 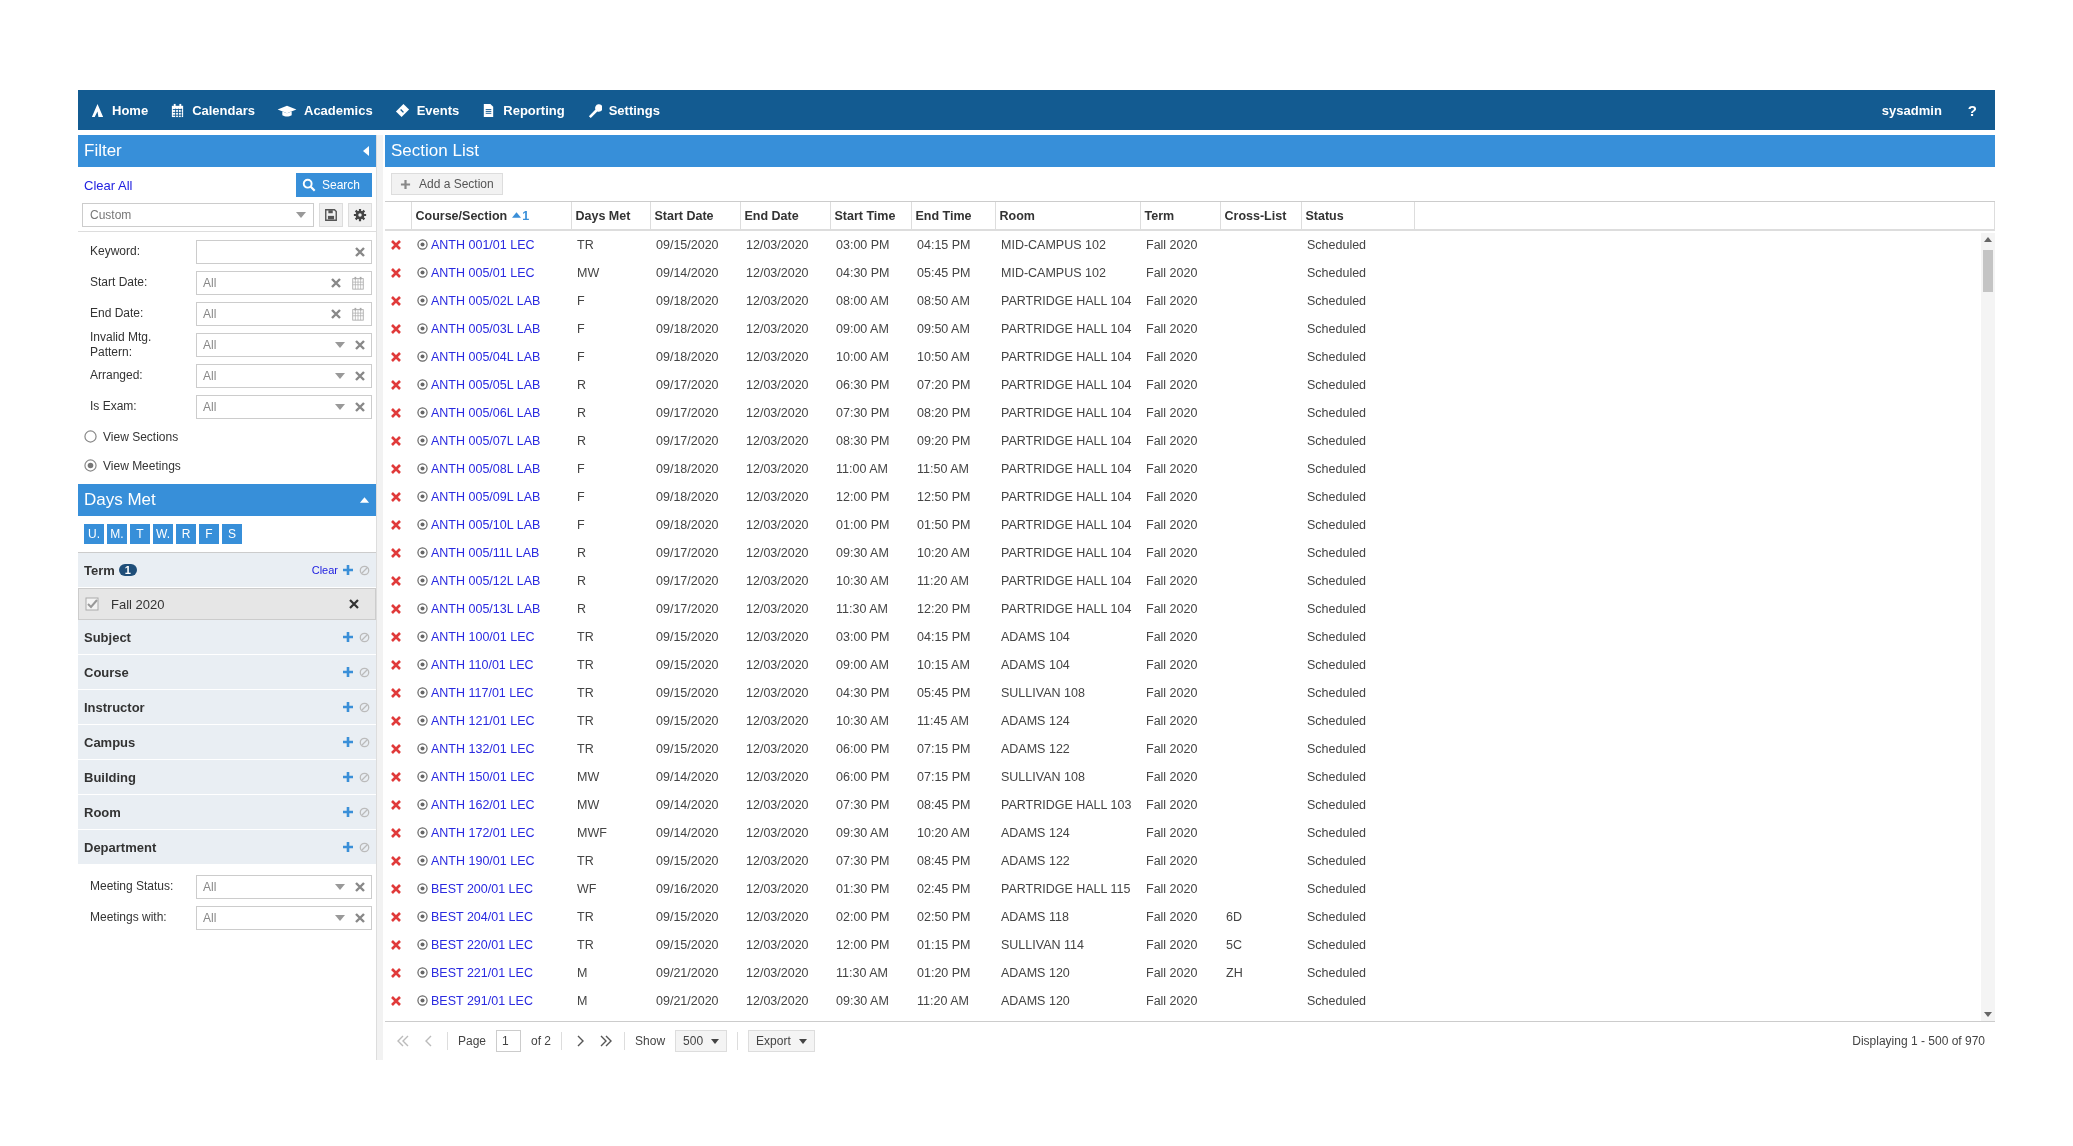 What do you see at coordinates (483, 861) in the screenshot?
I see `course-section-link: ANTH 190/01 LEC` at bounding box center [483, 861].